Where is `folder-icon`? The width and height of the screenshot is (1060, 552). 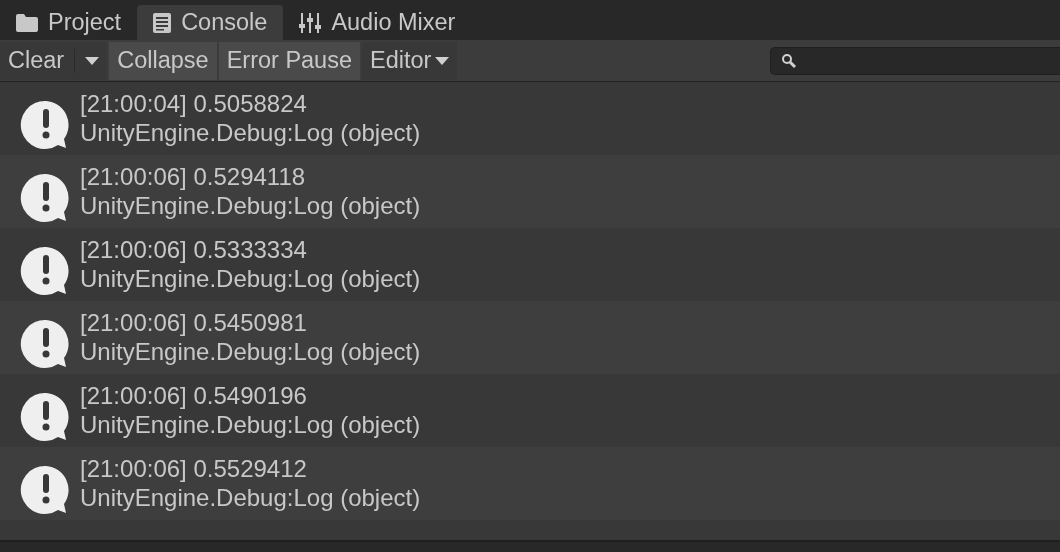
folder-icon is located at coordinates (27, 22).